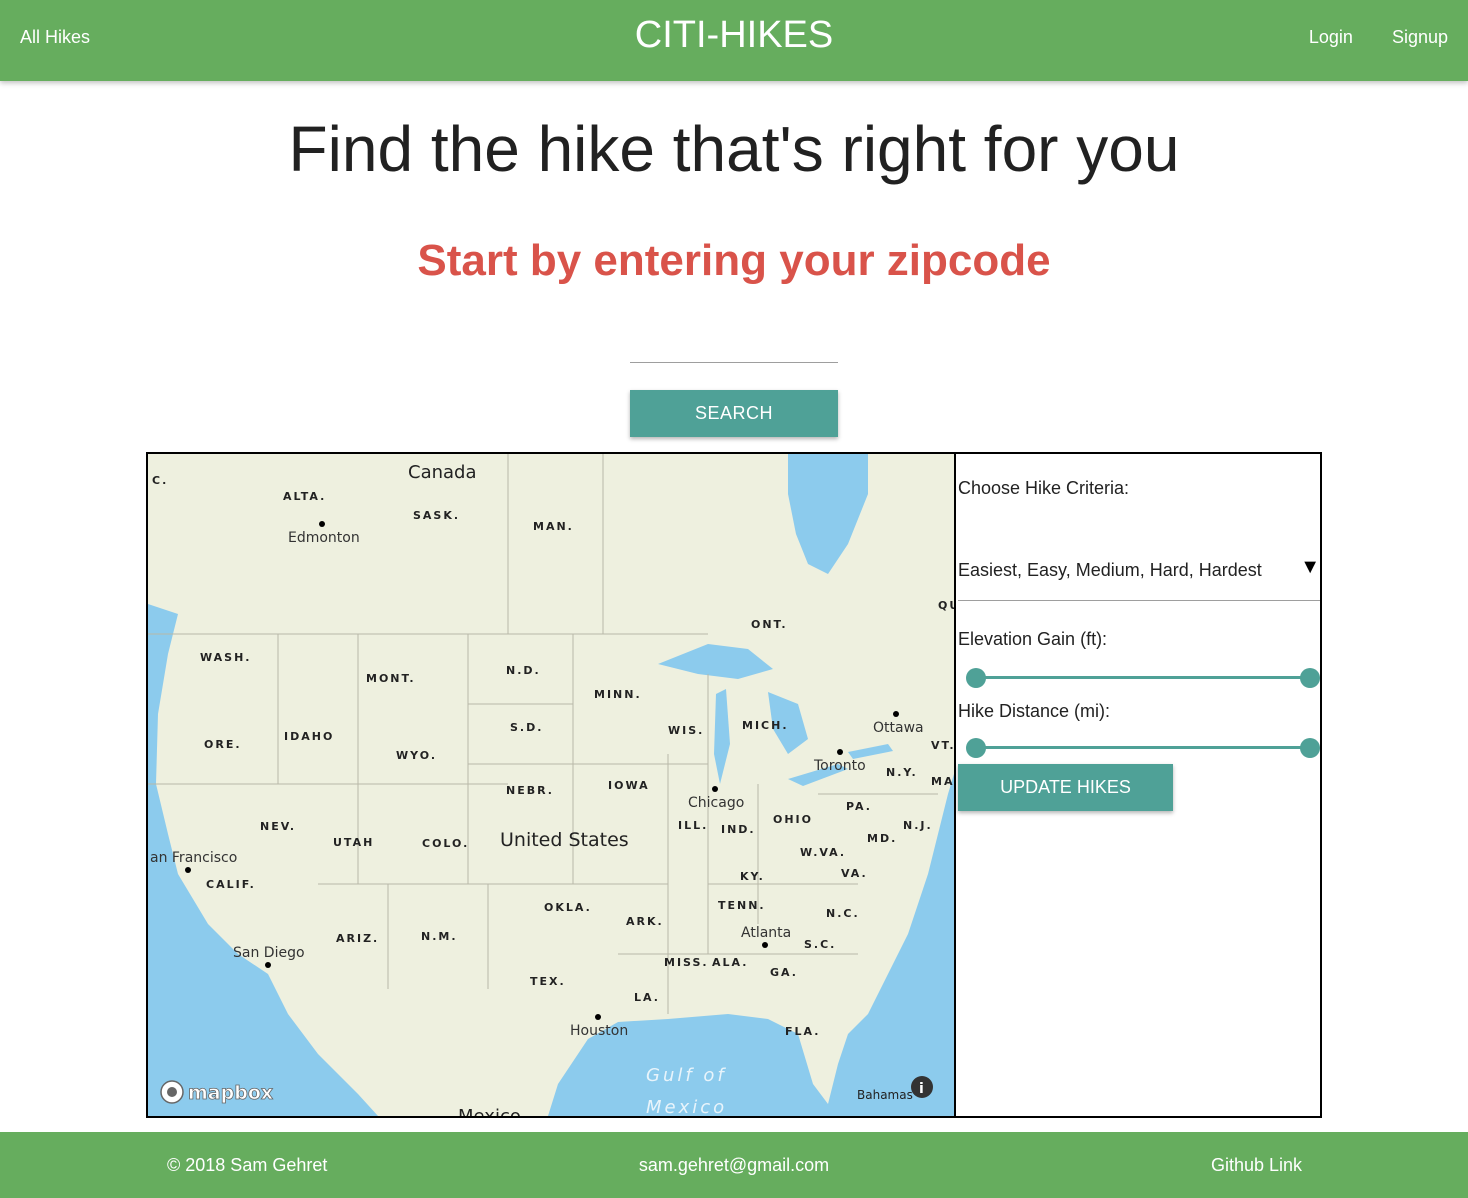 Image resolution: width=1468 pixels, height=1198 pixels. What do you see at coordinates (686, 1106) in the screenshot?
I see `gulf-label-line2: Mexico` at bounding box center [686, 1106].